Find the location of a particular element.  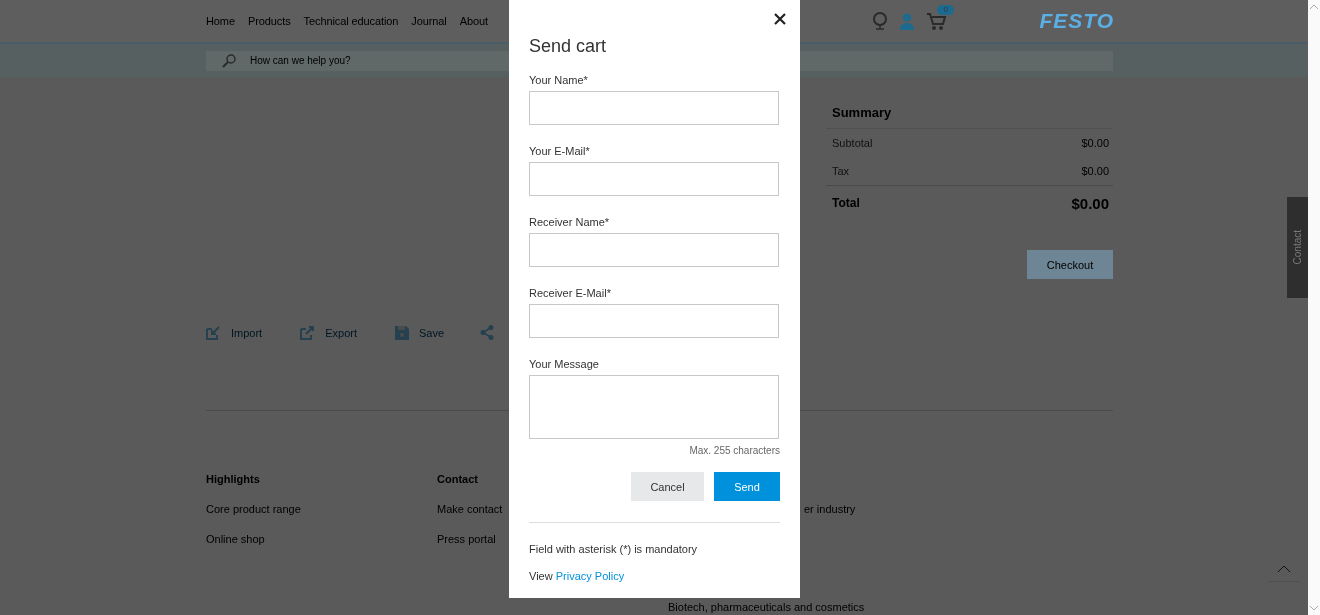

share-icon is located at coordinates (487, 332).